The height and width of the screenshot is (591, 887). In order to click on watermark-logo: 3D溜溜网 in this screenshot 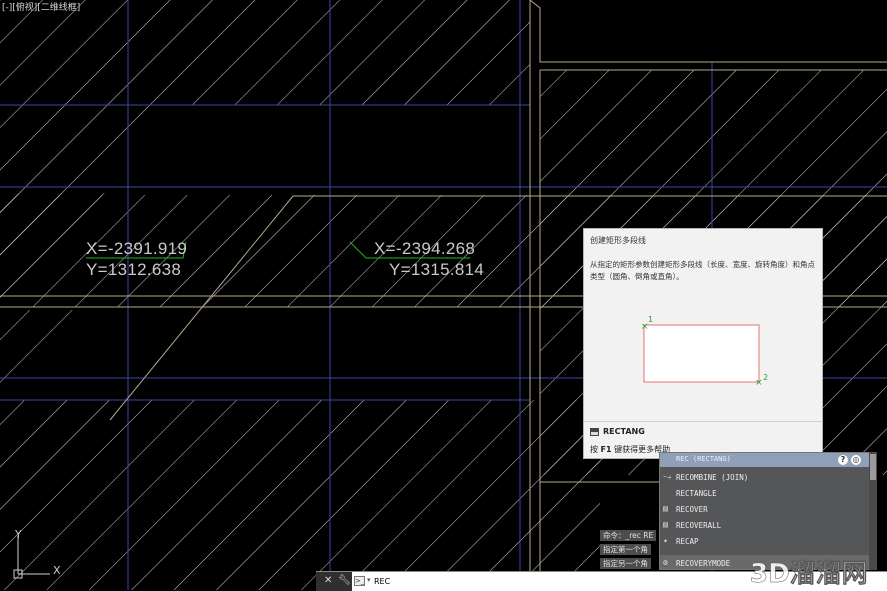, I will do `click(809, 573)`.